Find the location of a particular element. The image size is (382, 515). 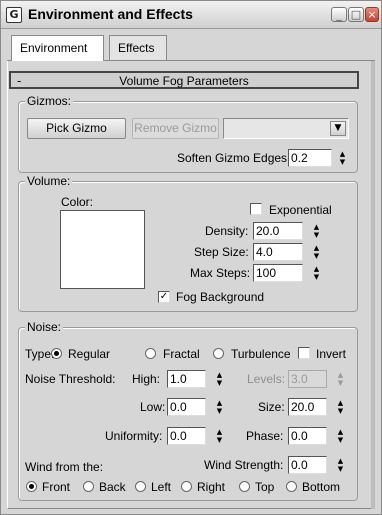

color-label: Color: is located at coordinates (77, 202).